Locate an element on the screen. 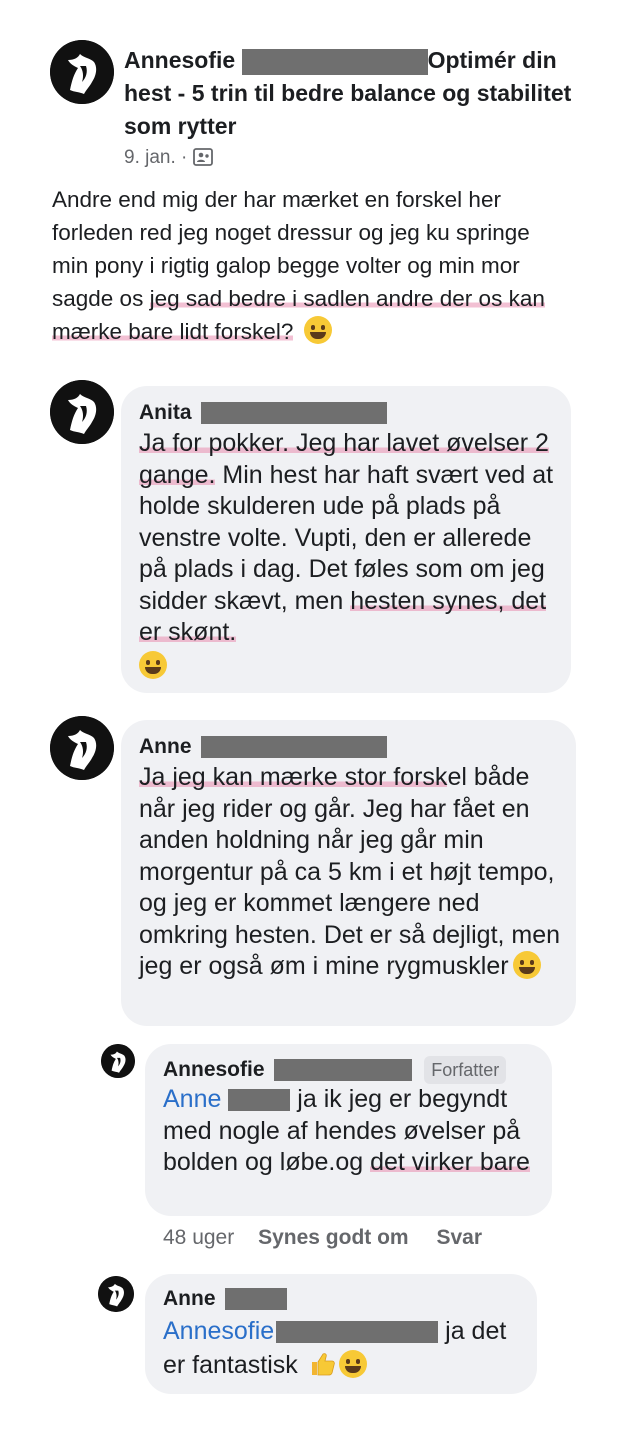 This screenshot has height=1440, width=626. reply-bubble: Anne Annesofie ja det er fantastisk is located at coordinates (341, 1334).